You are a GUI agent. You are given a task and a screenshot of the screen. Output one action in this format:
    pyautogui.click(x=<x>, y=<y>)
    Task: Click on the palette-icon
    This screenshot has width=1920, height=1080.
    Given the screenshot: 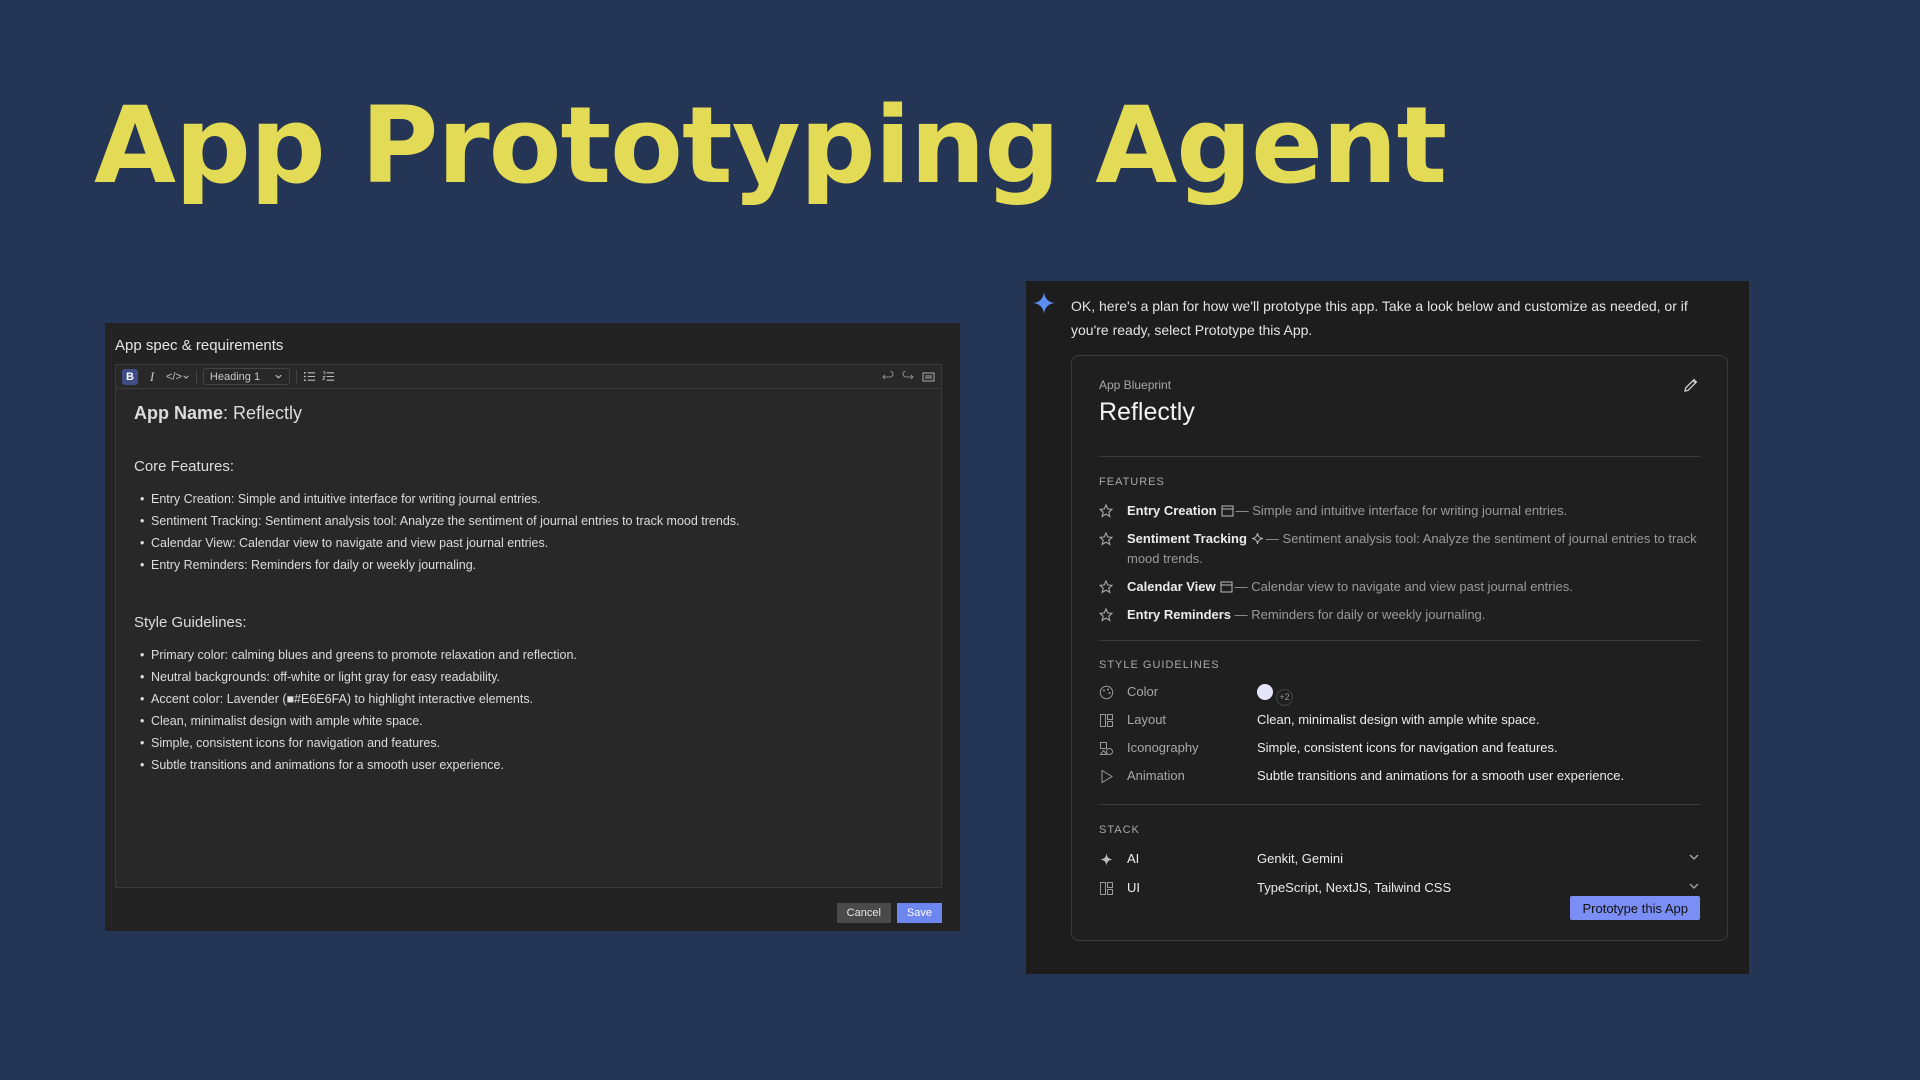 What is the action you would take?
    pyautogui.click(x=1106, y=692)
    